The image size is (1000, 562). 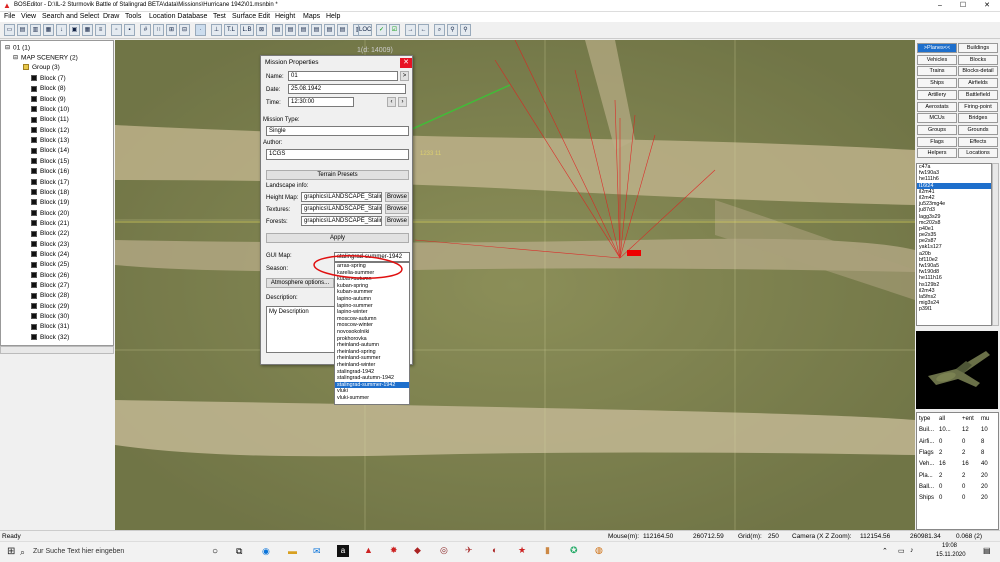 I want to click on tree-block: Block (19), so click(x=50, y=203).